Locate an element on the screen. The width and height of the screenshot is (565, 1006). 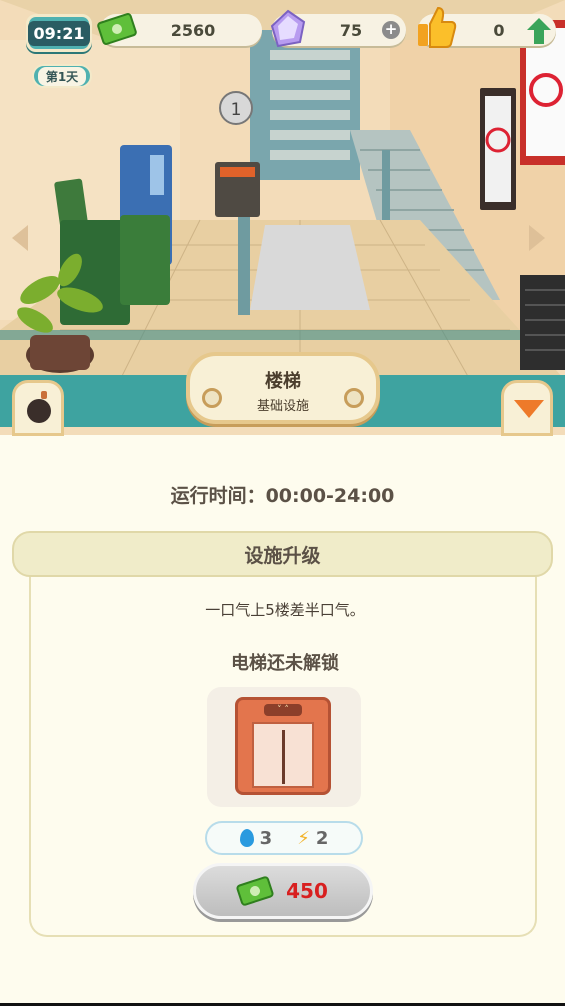
operating-hours: 运行时间：00:00-24:00 is located at coordinates (282, 496).